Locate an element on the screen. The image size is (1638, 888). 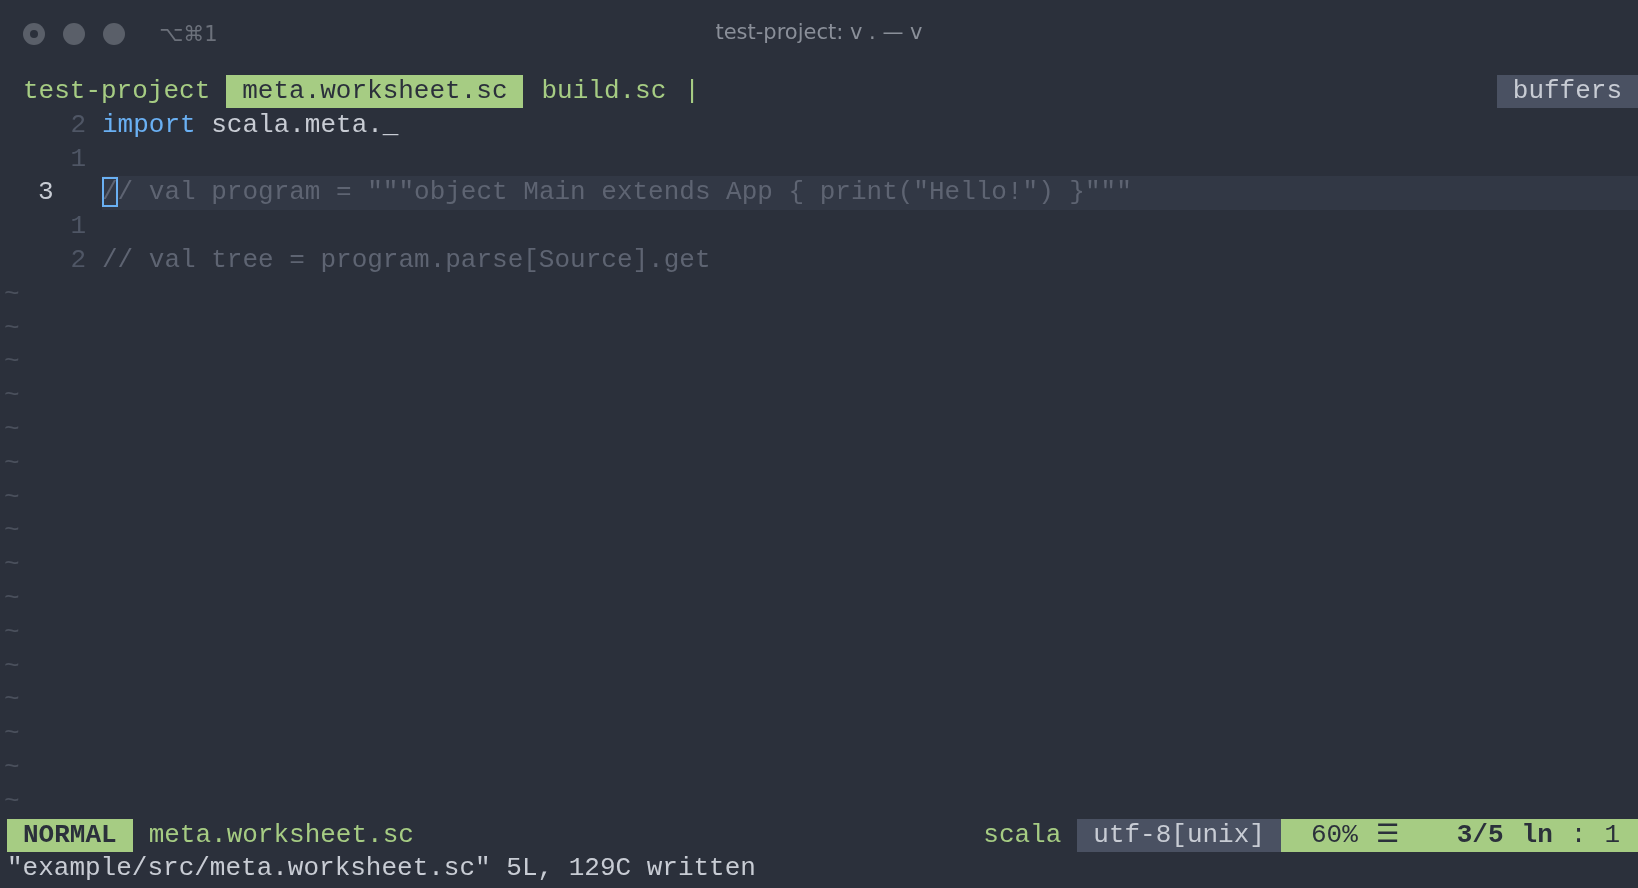
column-number: 1 is located at coordinates (1612, 835).